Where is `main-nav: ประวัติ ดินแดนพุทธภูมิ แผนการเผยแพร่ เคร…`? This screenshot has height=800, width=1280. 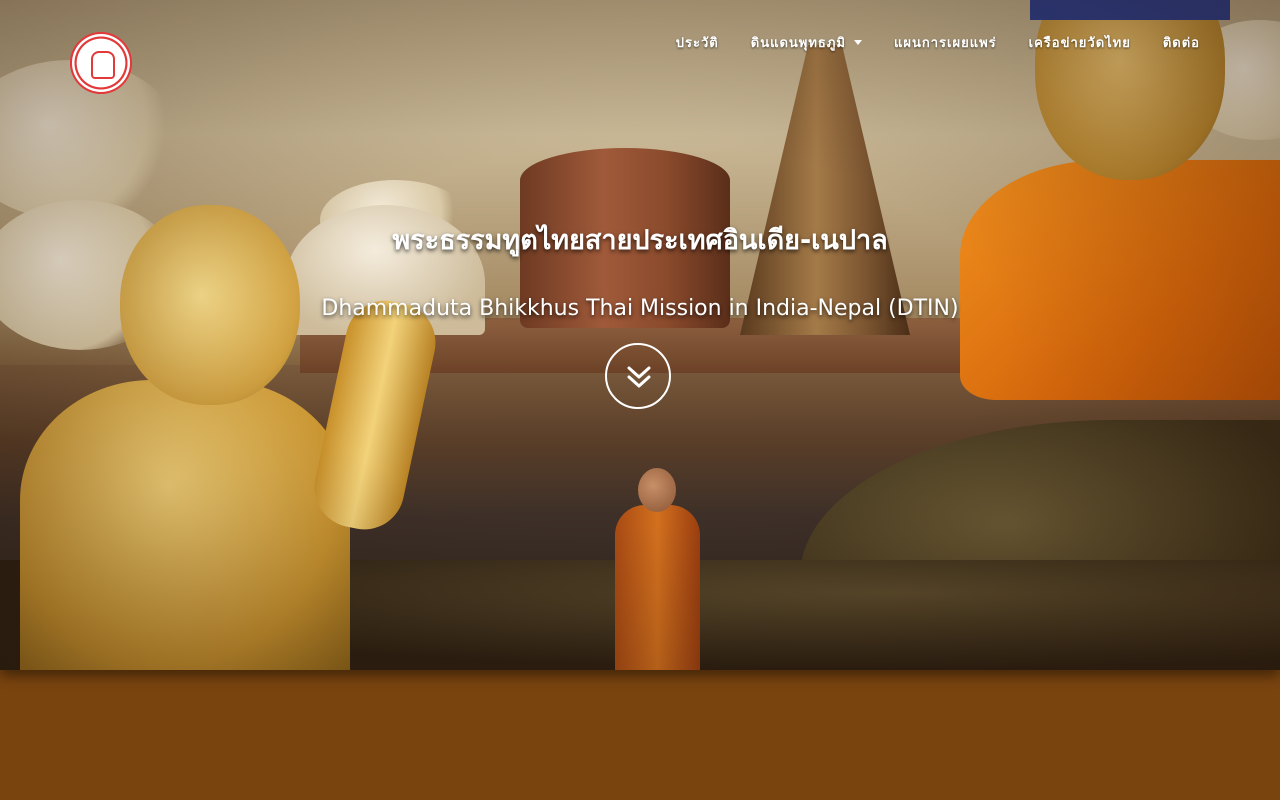
main-nav: ประวัติ ดินแดนพุทธภูมิ แผนการเผยแพร่ เคร… is located at coordinates (922, 42).